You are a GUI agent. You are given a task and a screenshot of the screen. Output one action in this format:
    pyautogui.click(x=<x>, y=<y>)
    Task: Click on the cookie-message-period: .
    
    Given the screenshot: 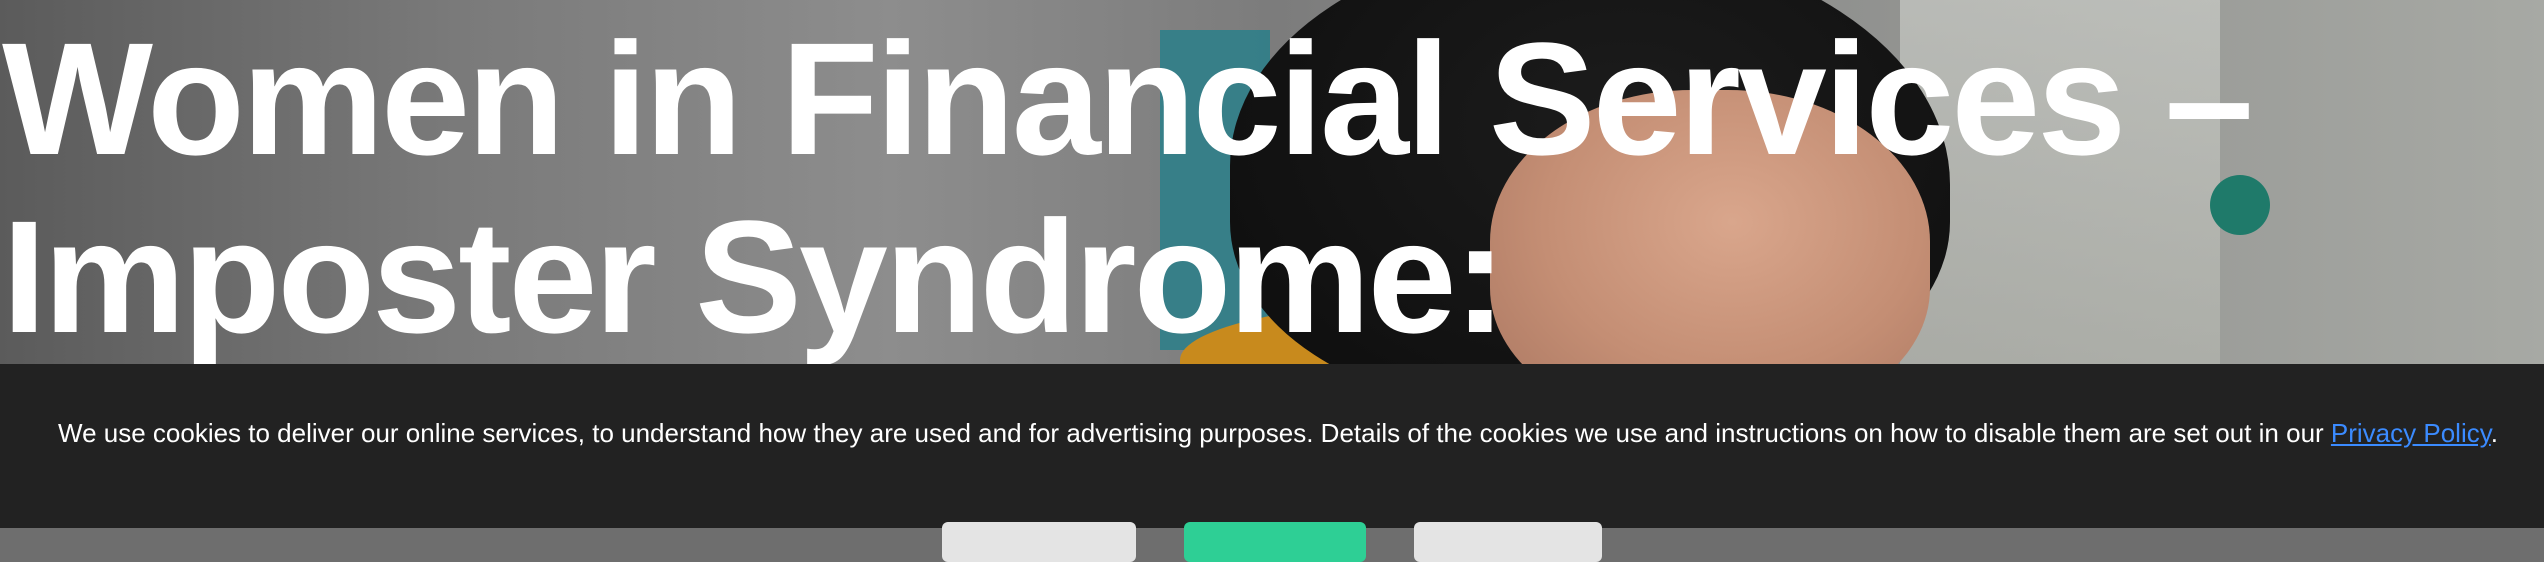 What is the action you would take?
    pyautogui.click(x=2494, y=433)
    